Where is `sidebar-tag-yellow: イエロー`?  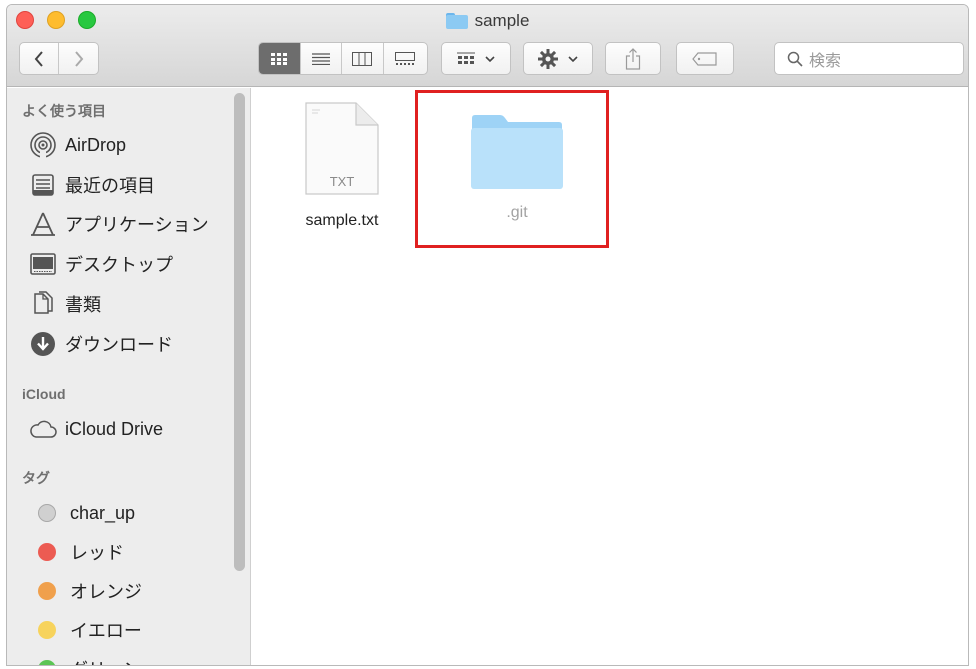 sidebar-tag-yellow: イエロー is located at coordinates (87, 630).